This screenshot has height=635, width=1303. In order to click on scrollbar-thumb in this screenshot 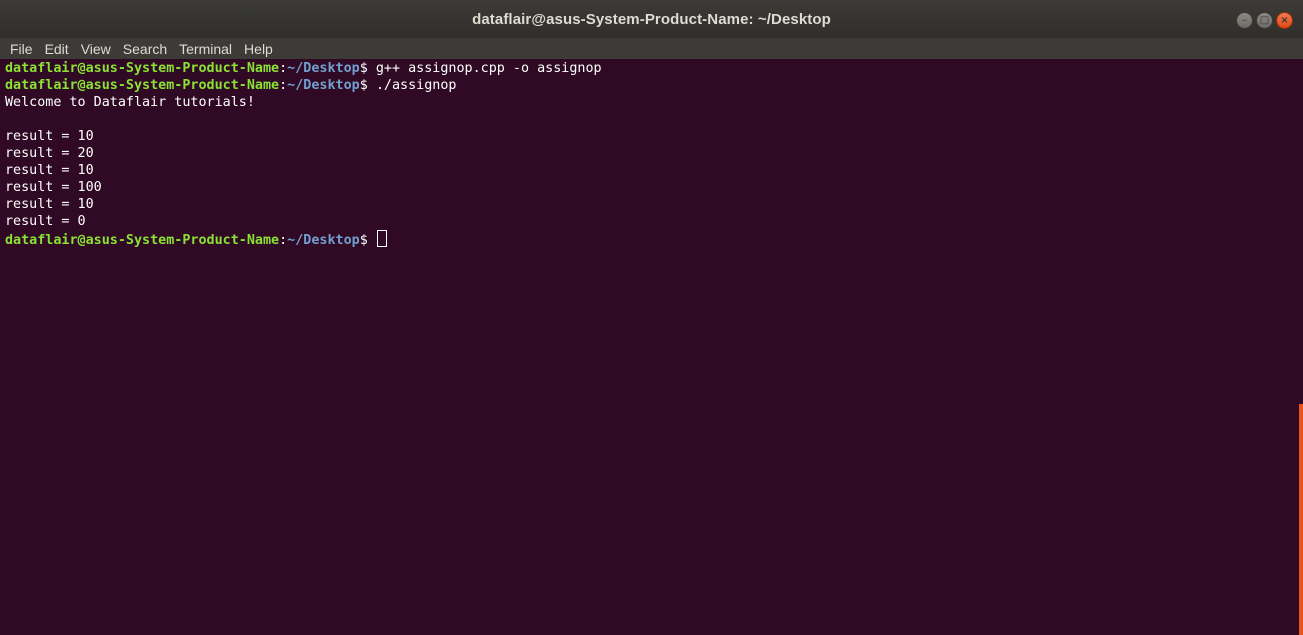, I will do `click(1301, 519)`.